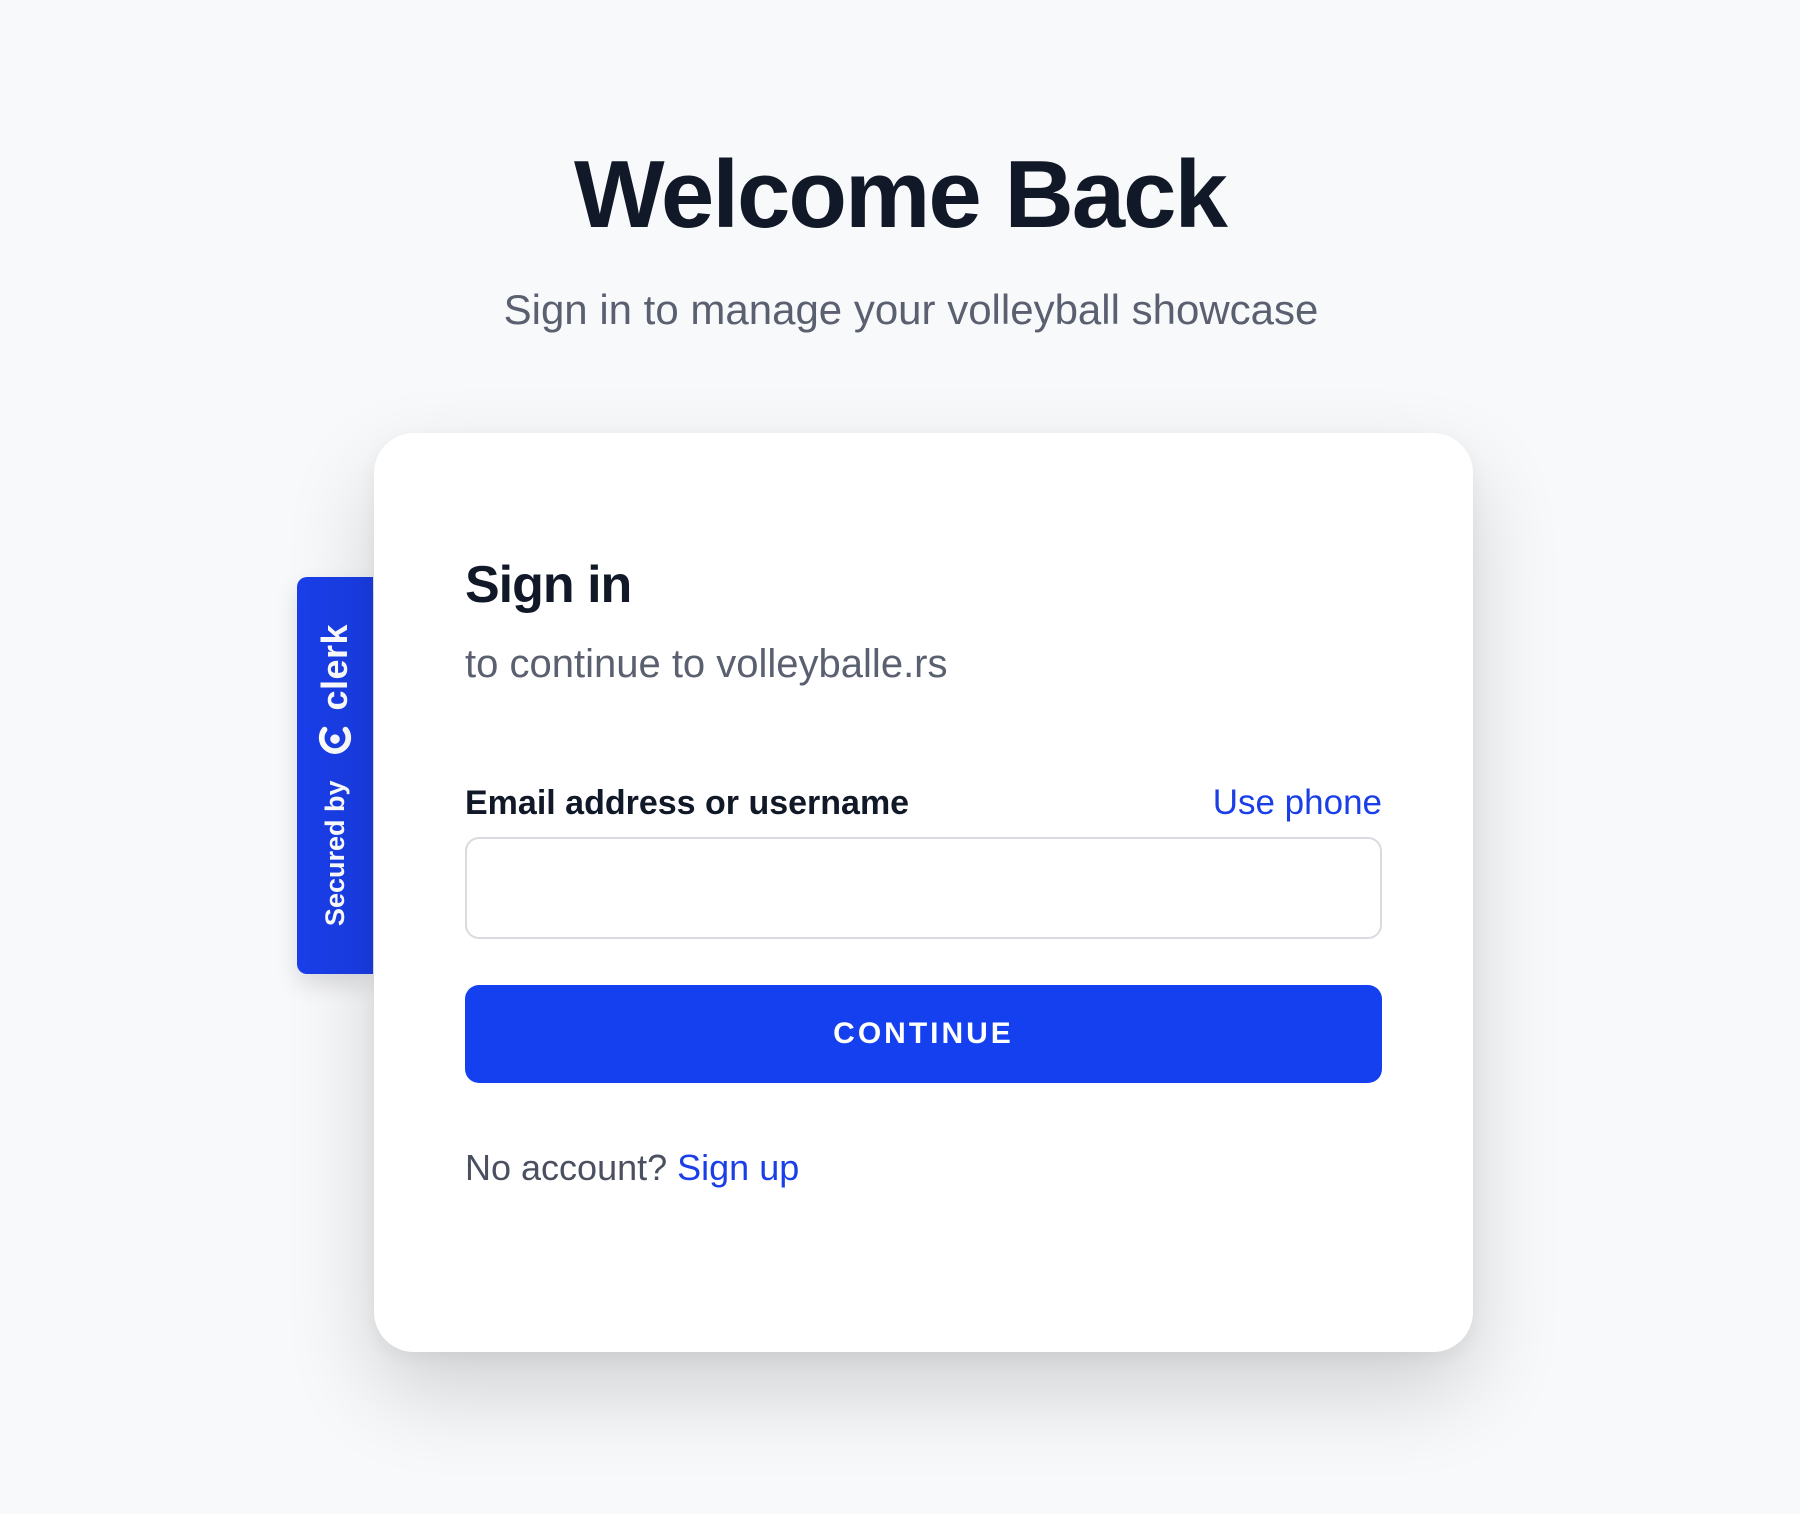  Describe the element at coordinates (571, 1167) in the screenshot. I see `no-account-text: No account?` at that location.